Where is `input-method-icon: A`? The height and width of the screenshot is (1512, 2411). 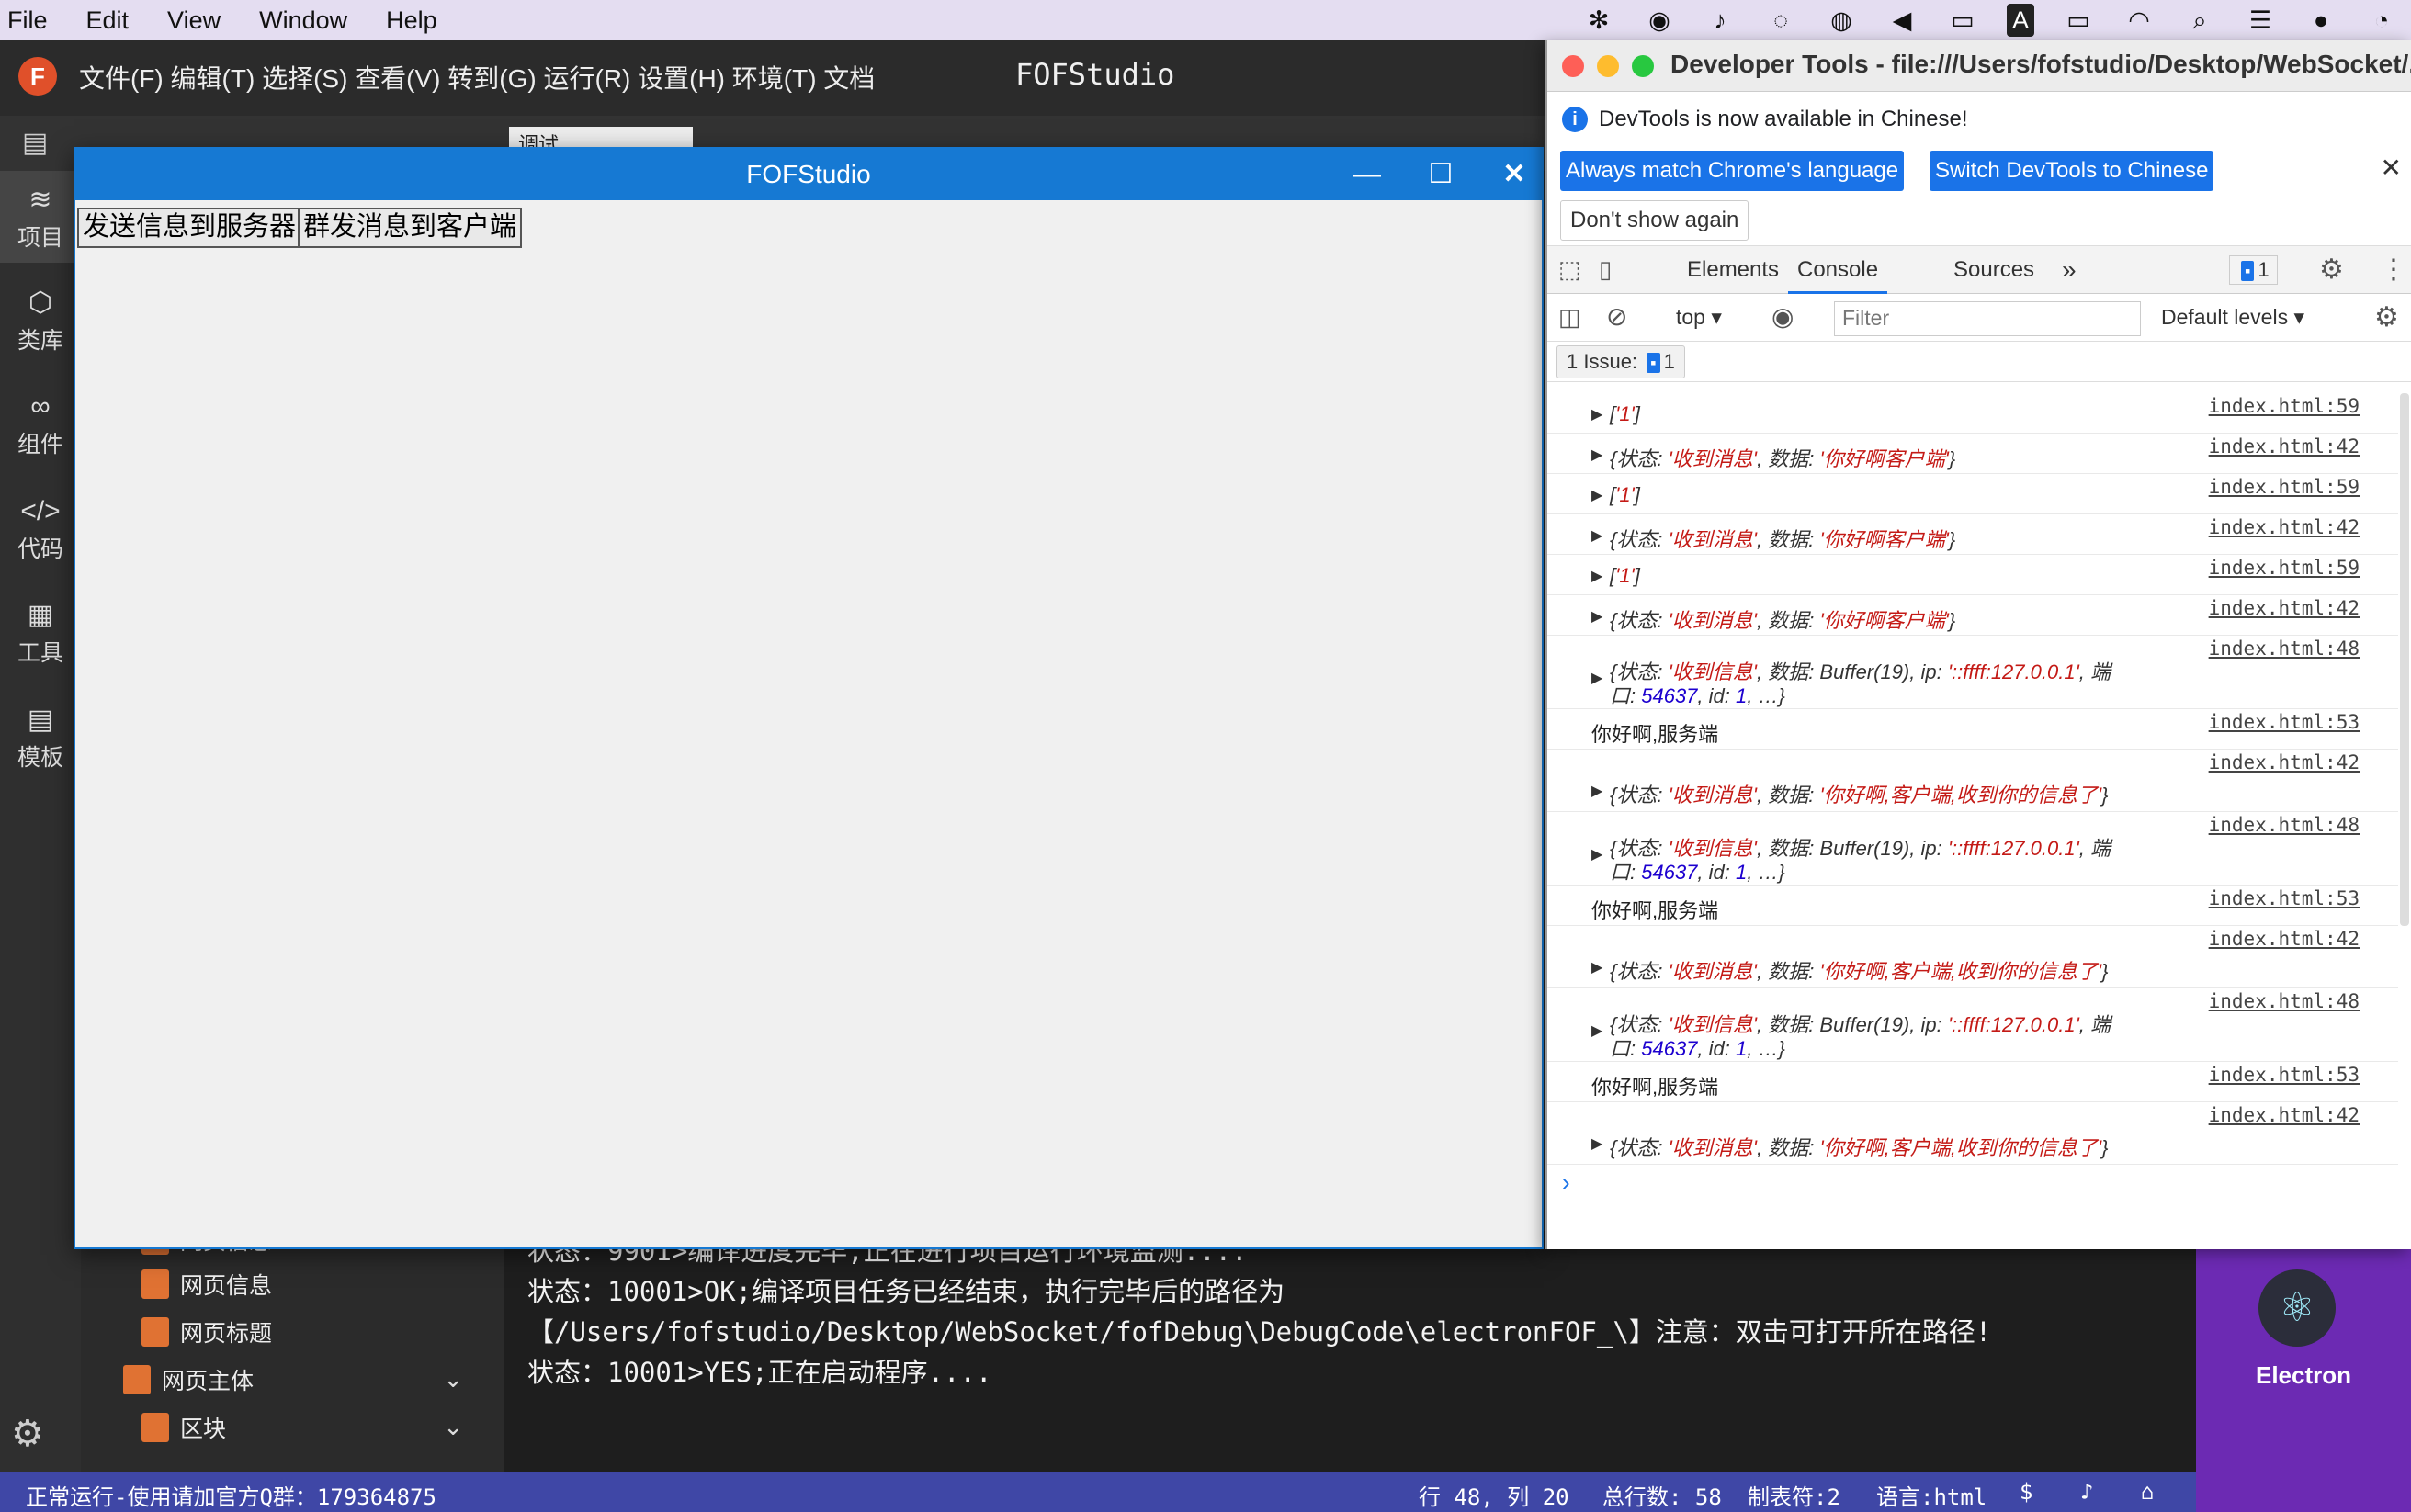
input-method-icon: A is located at coordinates (2021, 20).